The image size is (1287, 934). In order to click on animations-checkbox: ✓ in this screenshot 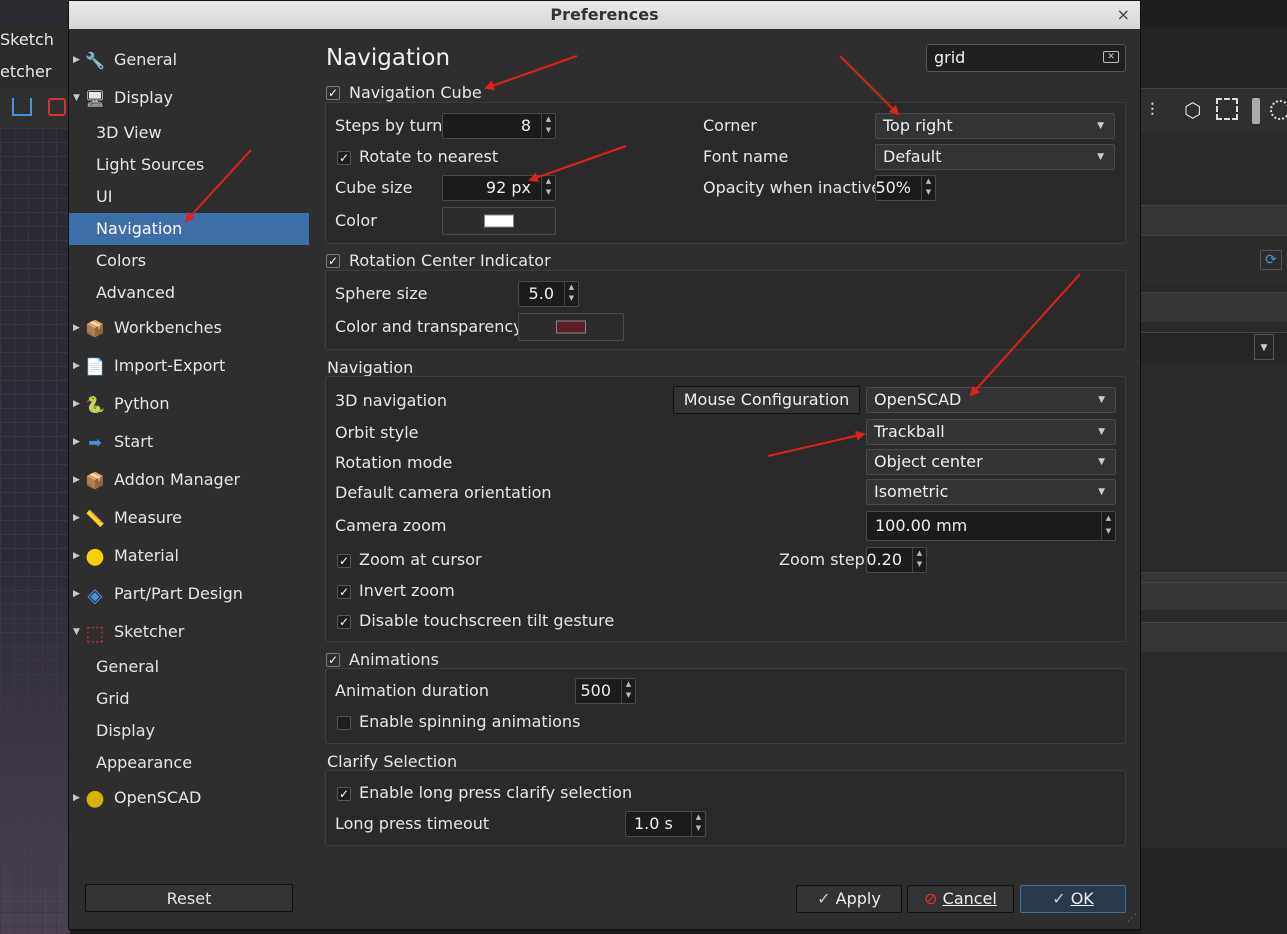, I will do `click(333, 660)`.